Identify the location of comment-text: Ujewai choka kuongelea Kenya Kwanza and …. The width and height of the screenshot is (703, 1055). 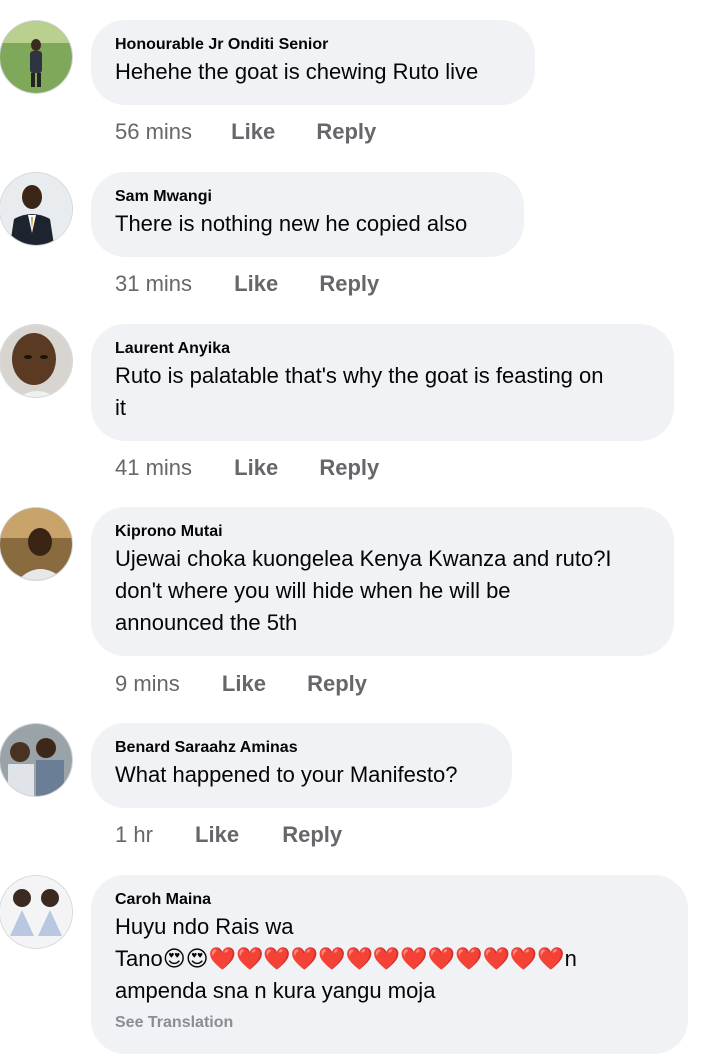
(382, 591).